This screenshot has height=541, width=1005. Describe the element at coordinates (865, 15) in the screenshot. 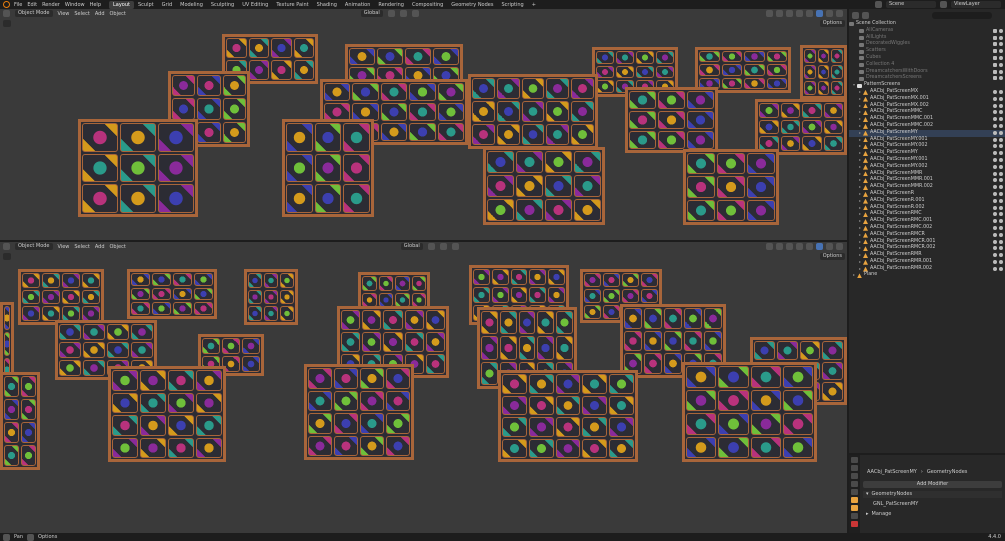

I see `filter-icon` at that location.